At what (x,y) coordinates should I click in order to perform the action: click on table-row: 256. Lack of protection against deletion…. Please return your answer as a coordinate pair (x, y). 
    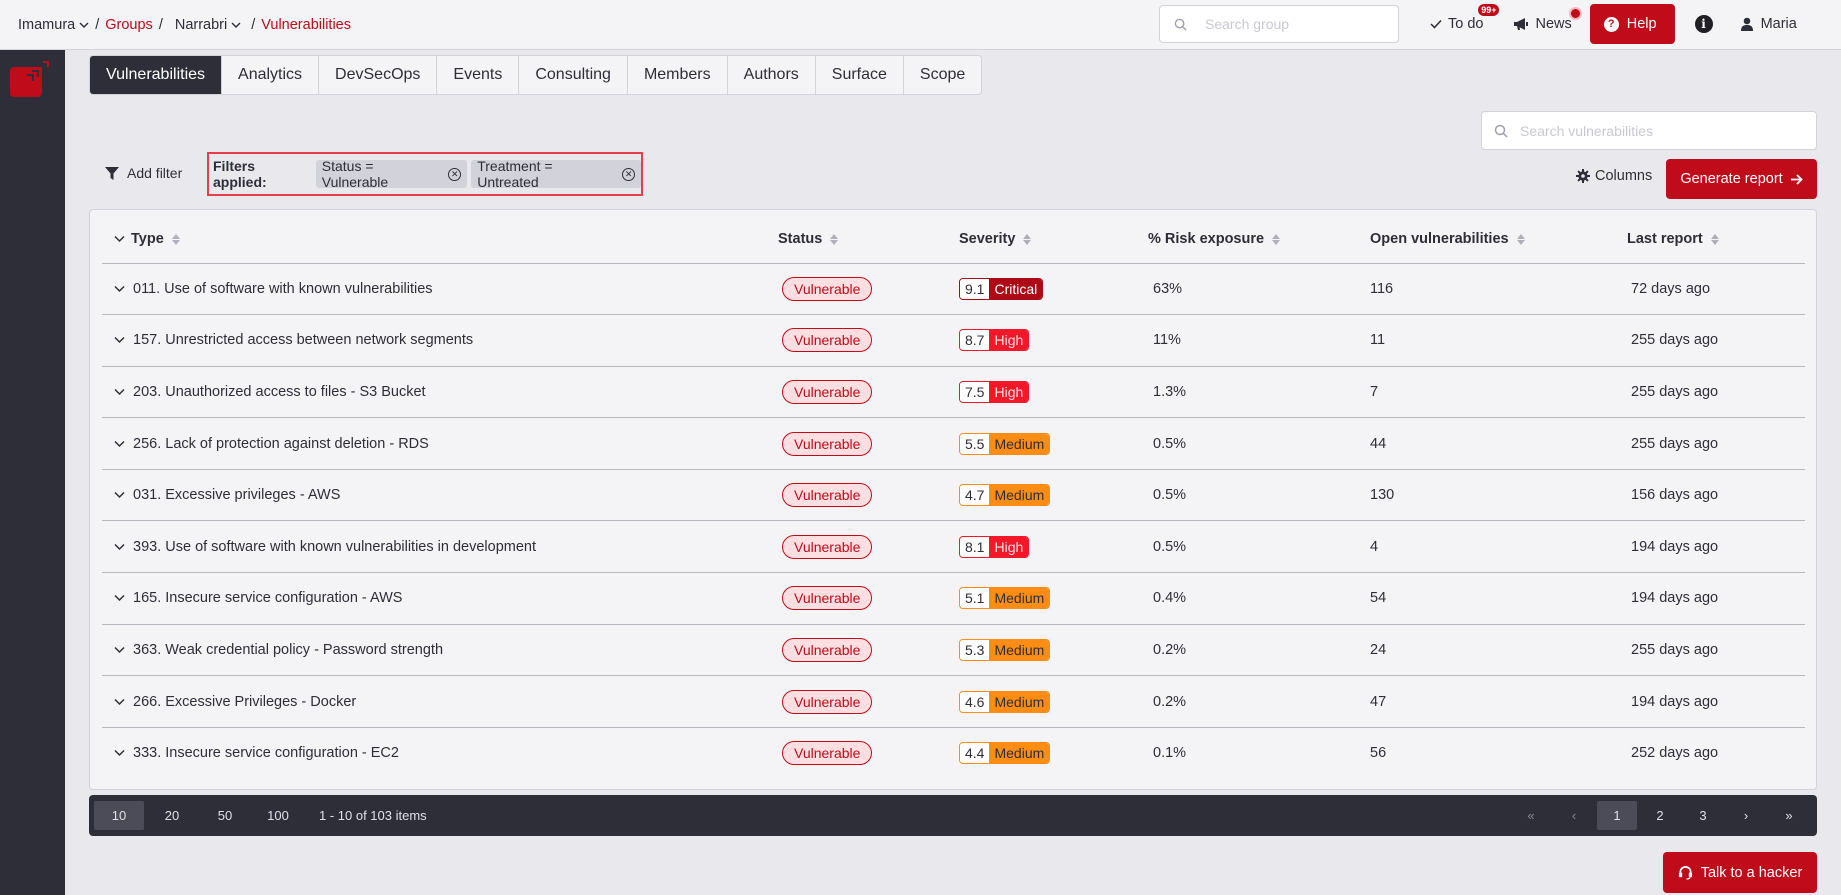
    Looking at the image, I should click on (953, 443).